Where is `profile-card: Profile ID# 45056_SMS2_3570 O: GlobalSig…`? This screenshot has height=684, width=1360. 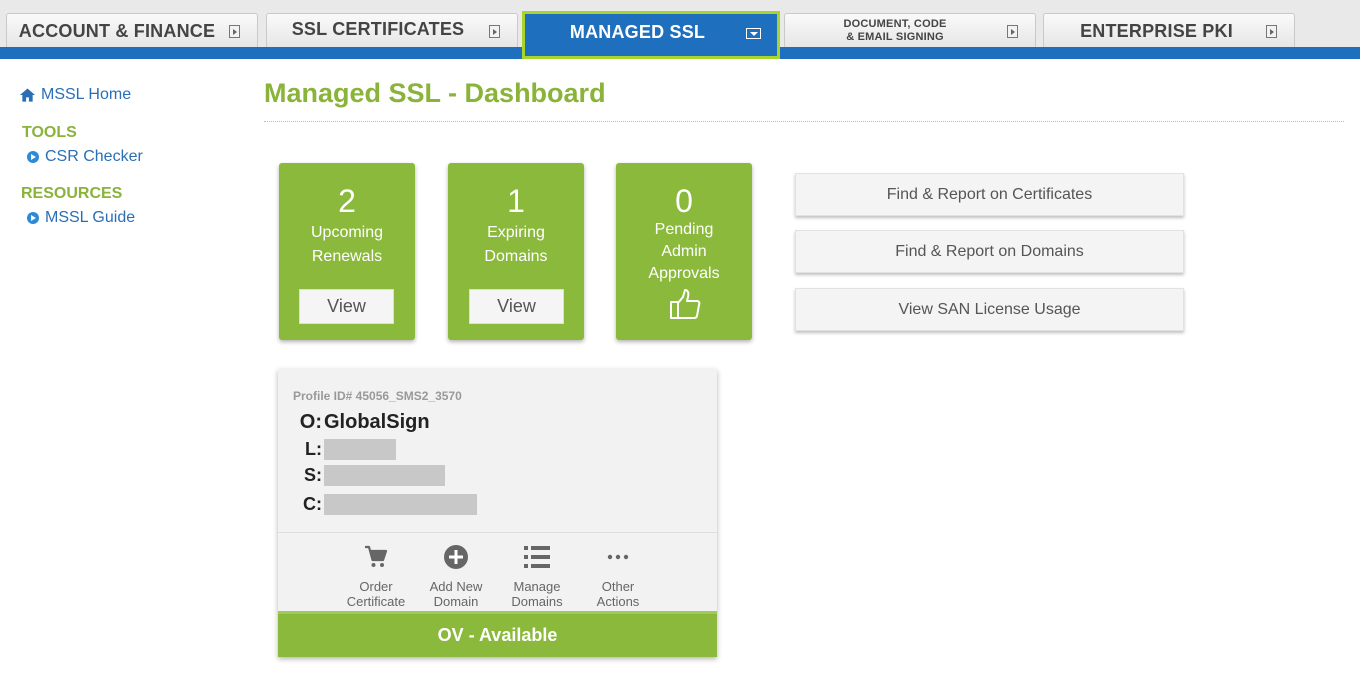
profile-card: Profile ID# 45056_SMS2_3570 O: GlobalSig… is located at coordinates (497, 513).